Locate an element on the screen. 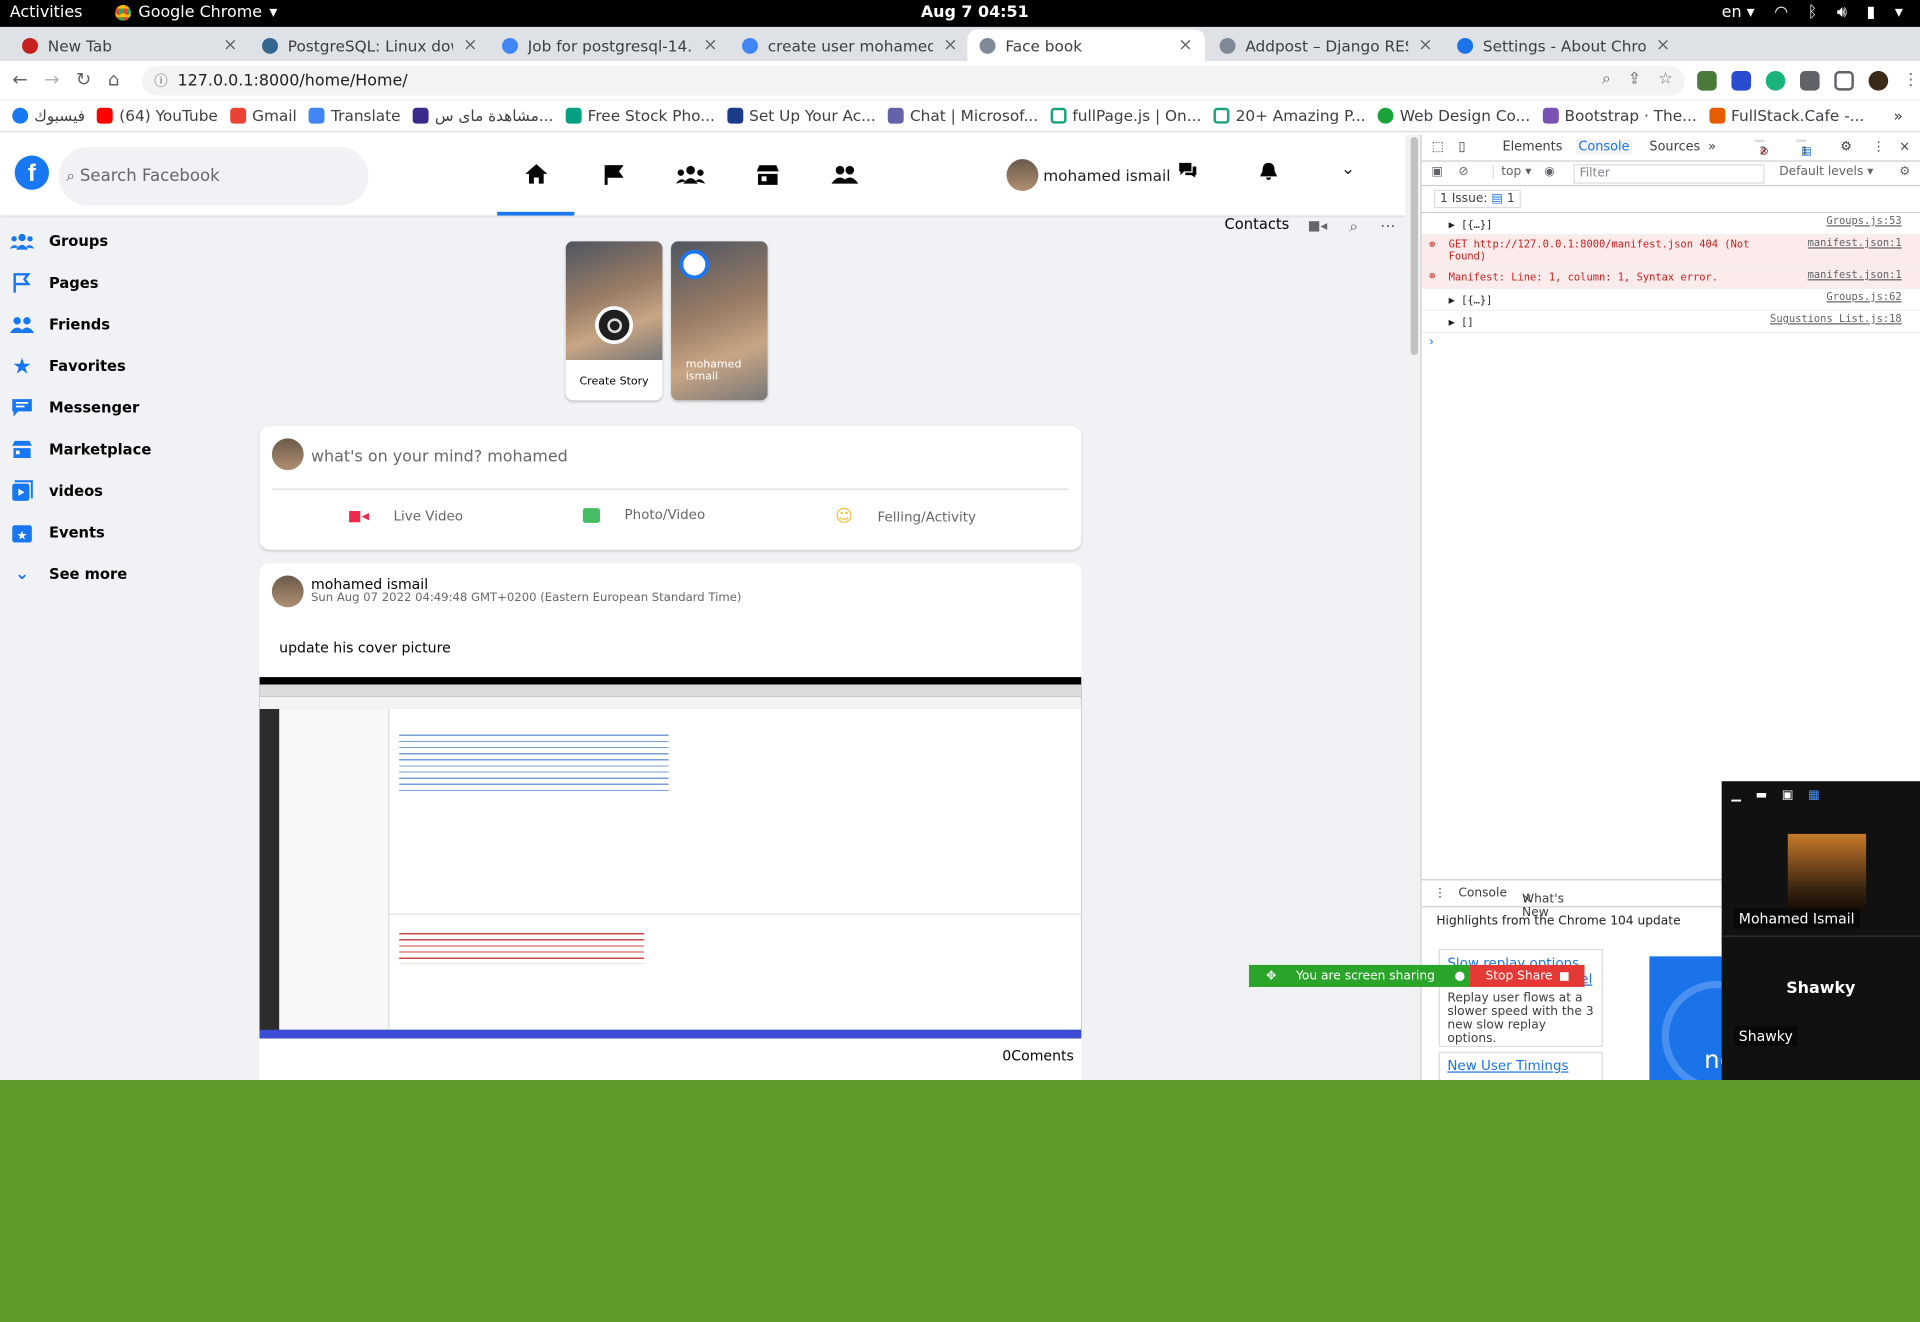 The width and height of the screenshot is (1920, 1322). status-input: what's on your mind? mohamed is located at coordinates (439, 457).